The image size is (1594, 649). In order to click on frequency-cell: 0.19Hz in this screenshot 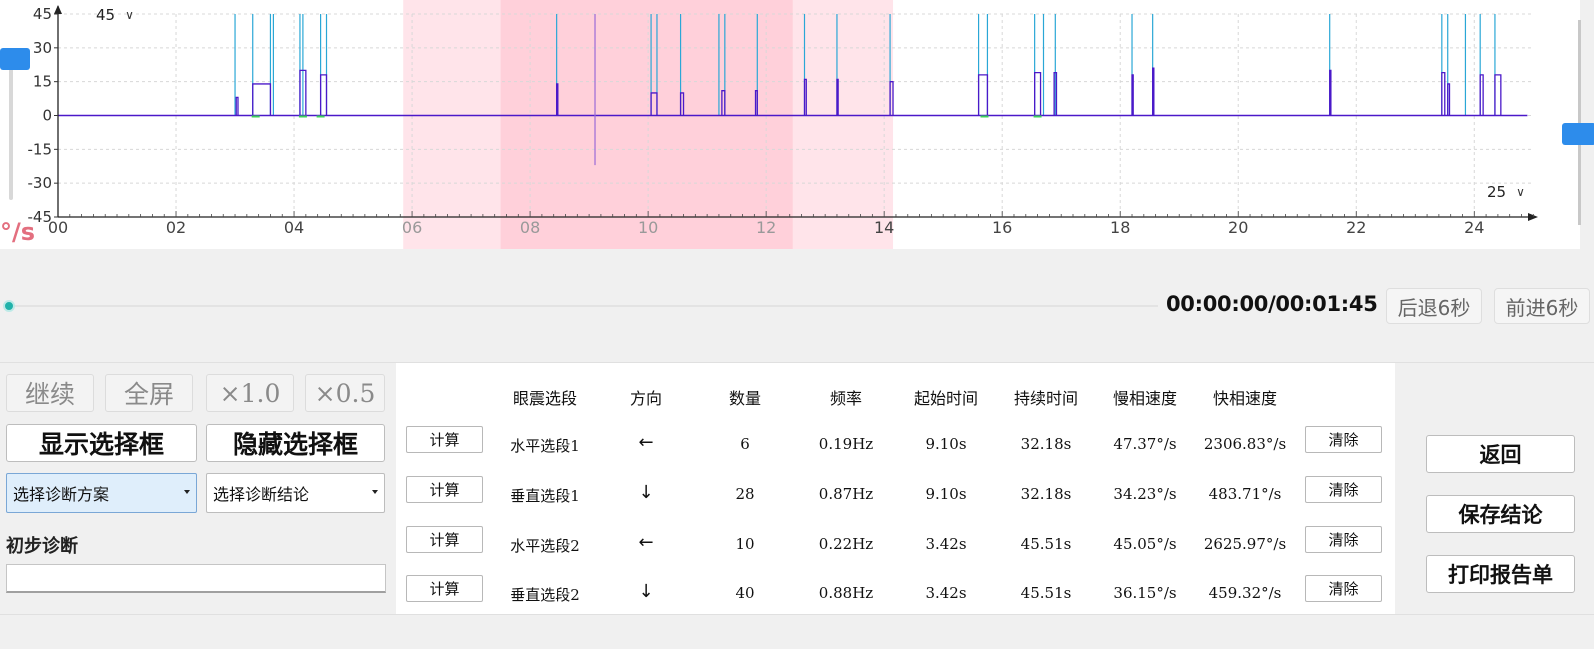, I will do `click(846, 444)`.